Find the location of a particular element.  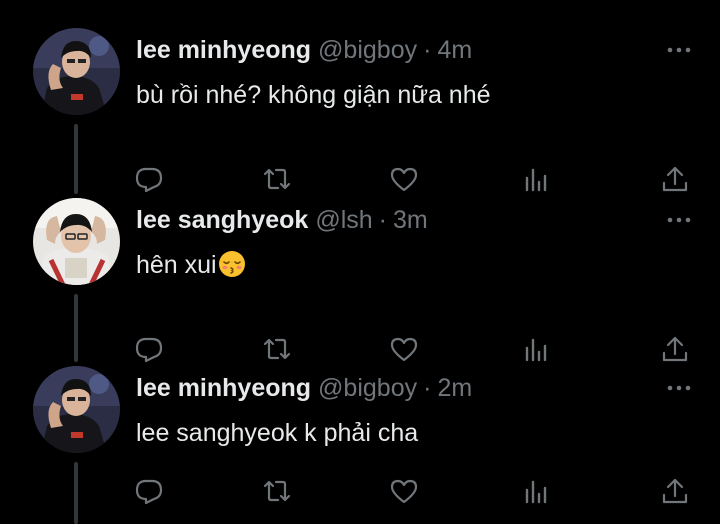

tweet-text: hên xui is located at coordinates (191, 265).